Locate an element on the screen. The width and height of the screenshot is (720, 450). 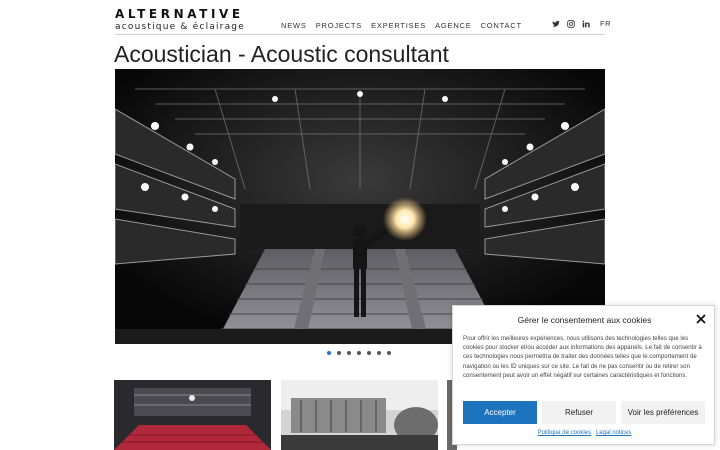
auditorium-photo is located at coordinates (192, 415).